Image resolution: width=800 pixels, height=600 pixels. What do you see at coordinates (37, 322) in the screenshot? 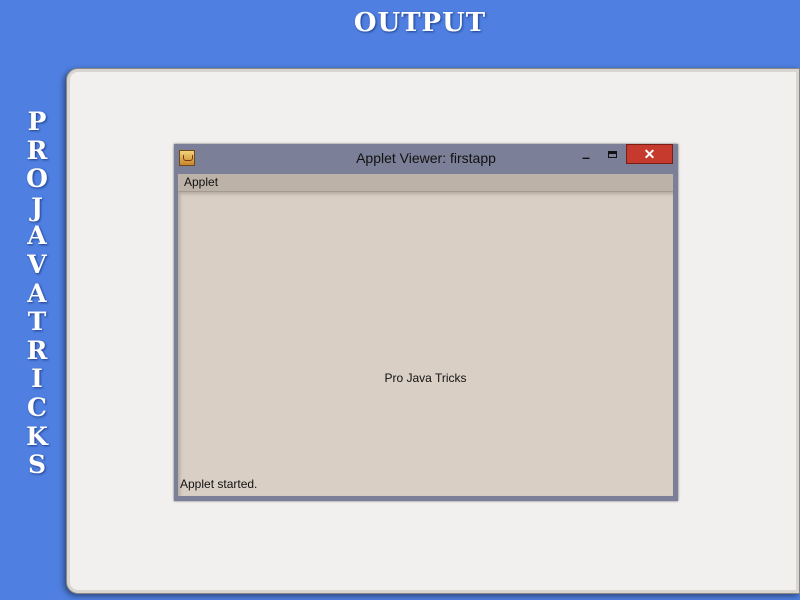
I see `side-letter: T` at bounding box center [37, 322].